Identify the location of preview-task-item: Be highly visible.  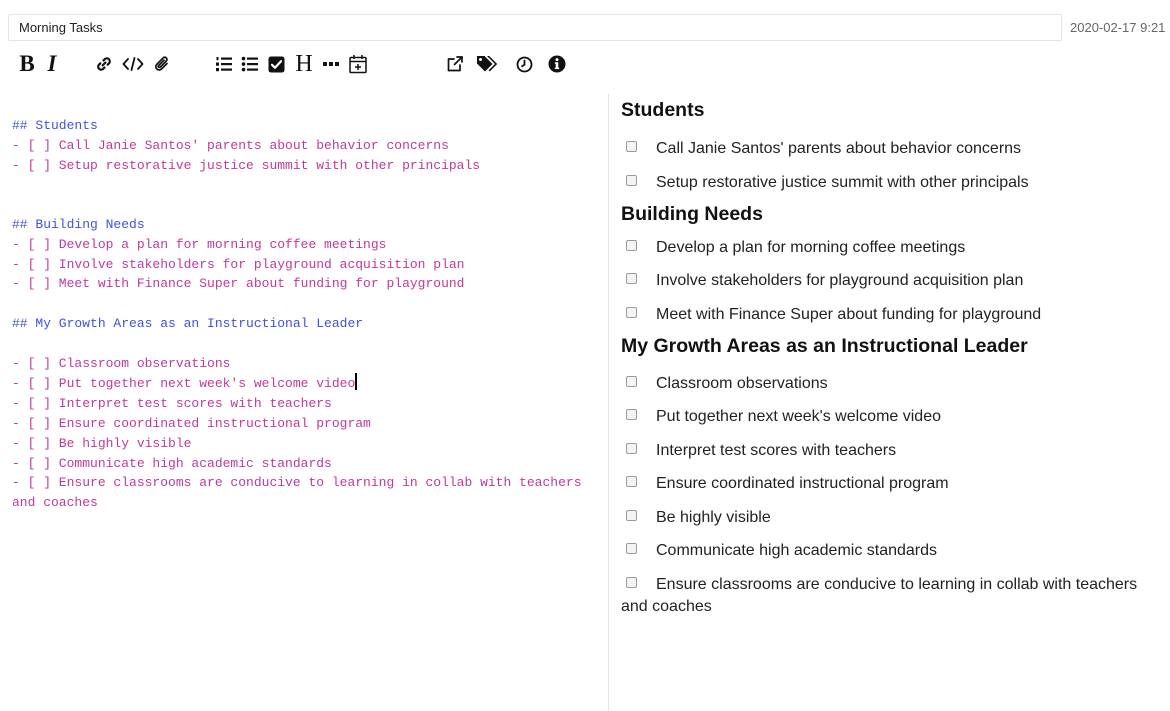
(893, 518).